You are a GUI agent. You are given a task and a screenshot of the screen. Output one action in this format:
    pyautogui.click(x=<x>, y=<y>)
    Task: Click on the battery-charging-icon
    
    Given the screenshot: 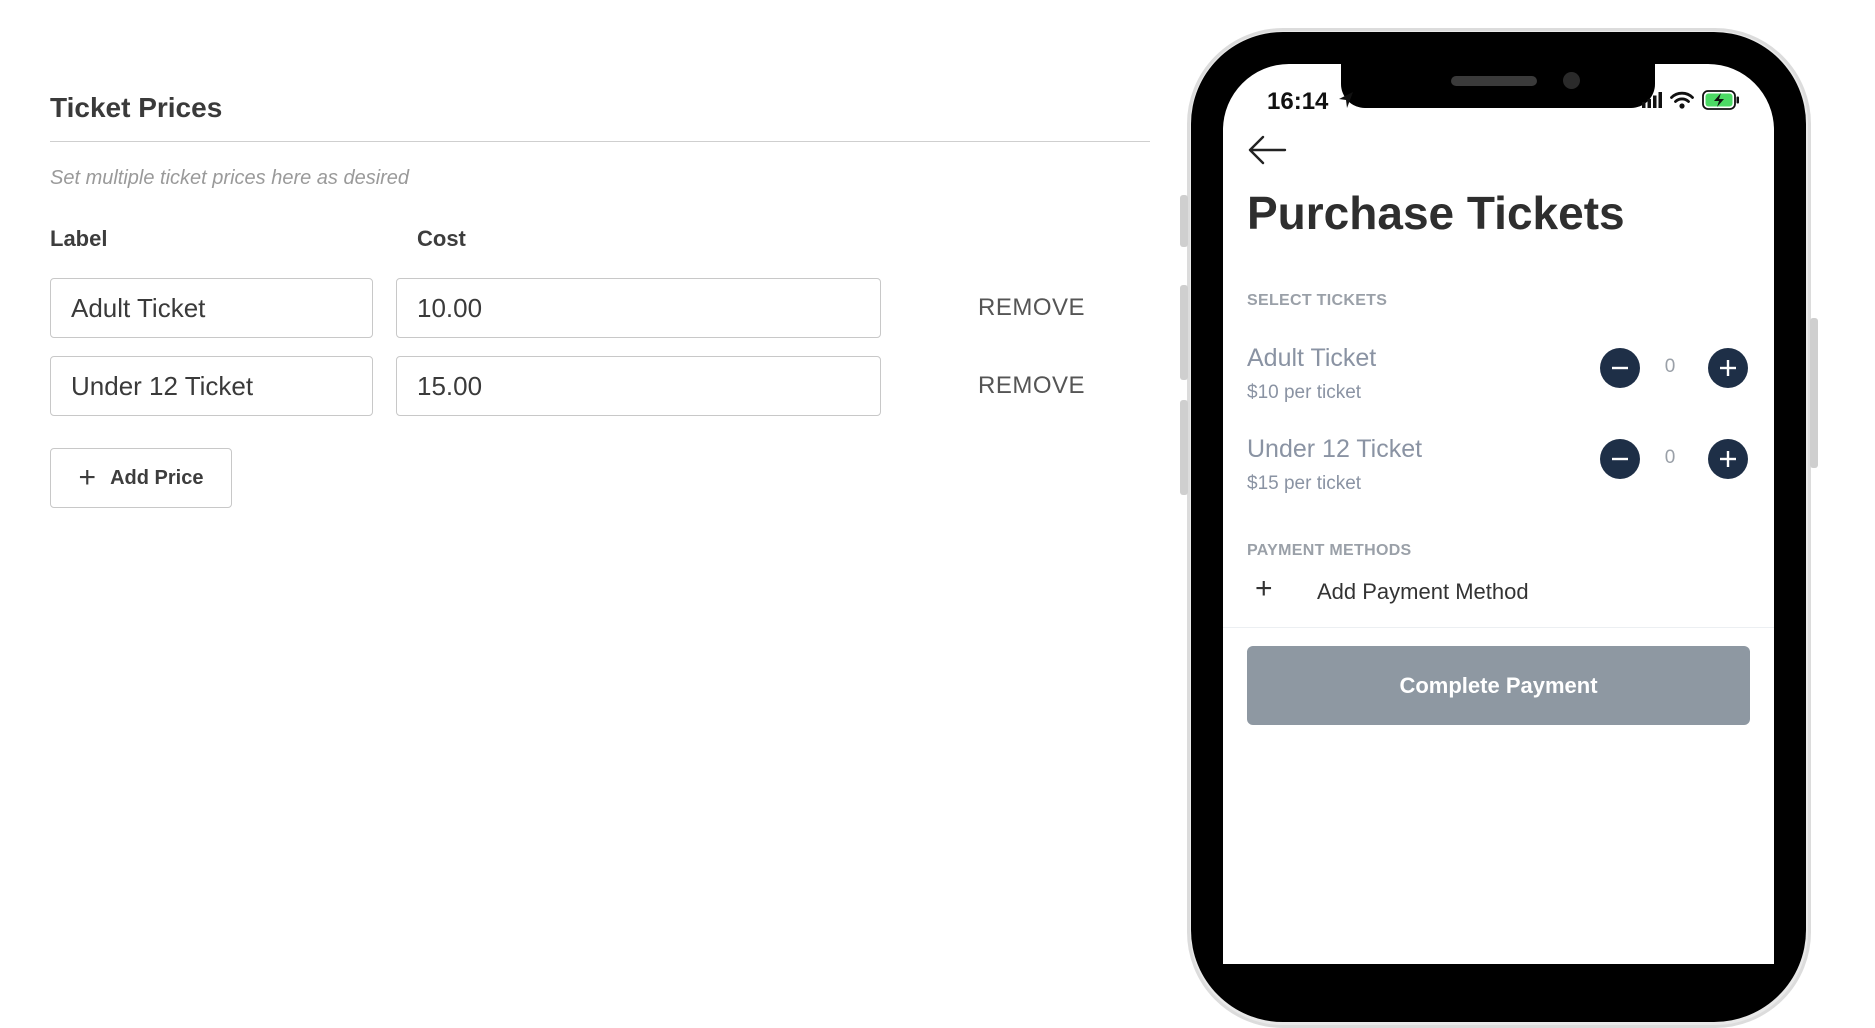 What is the action you would take?
    pyautogui.click(x=1721, y=102)
    